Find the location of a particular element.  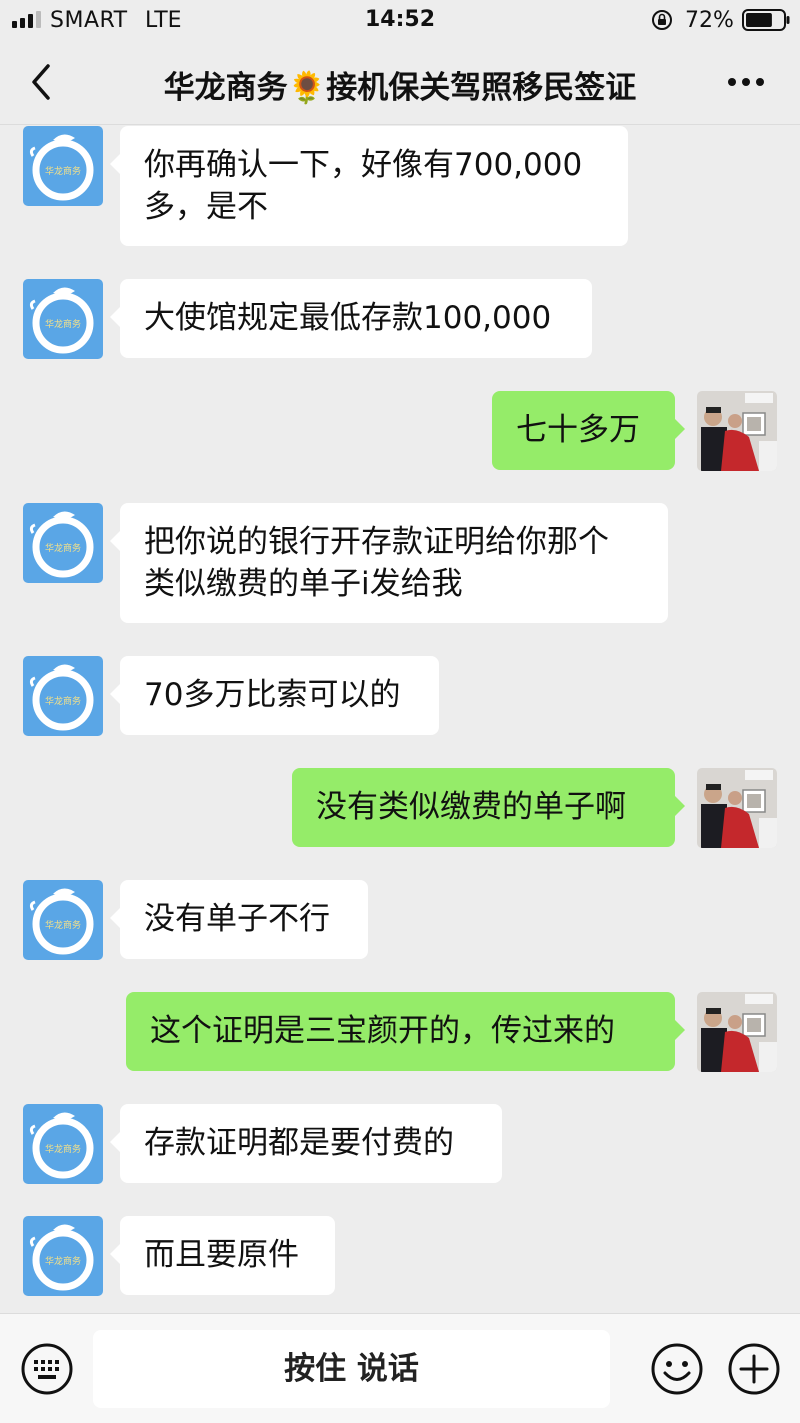

battery-icon is located at coordinates (766, 20).